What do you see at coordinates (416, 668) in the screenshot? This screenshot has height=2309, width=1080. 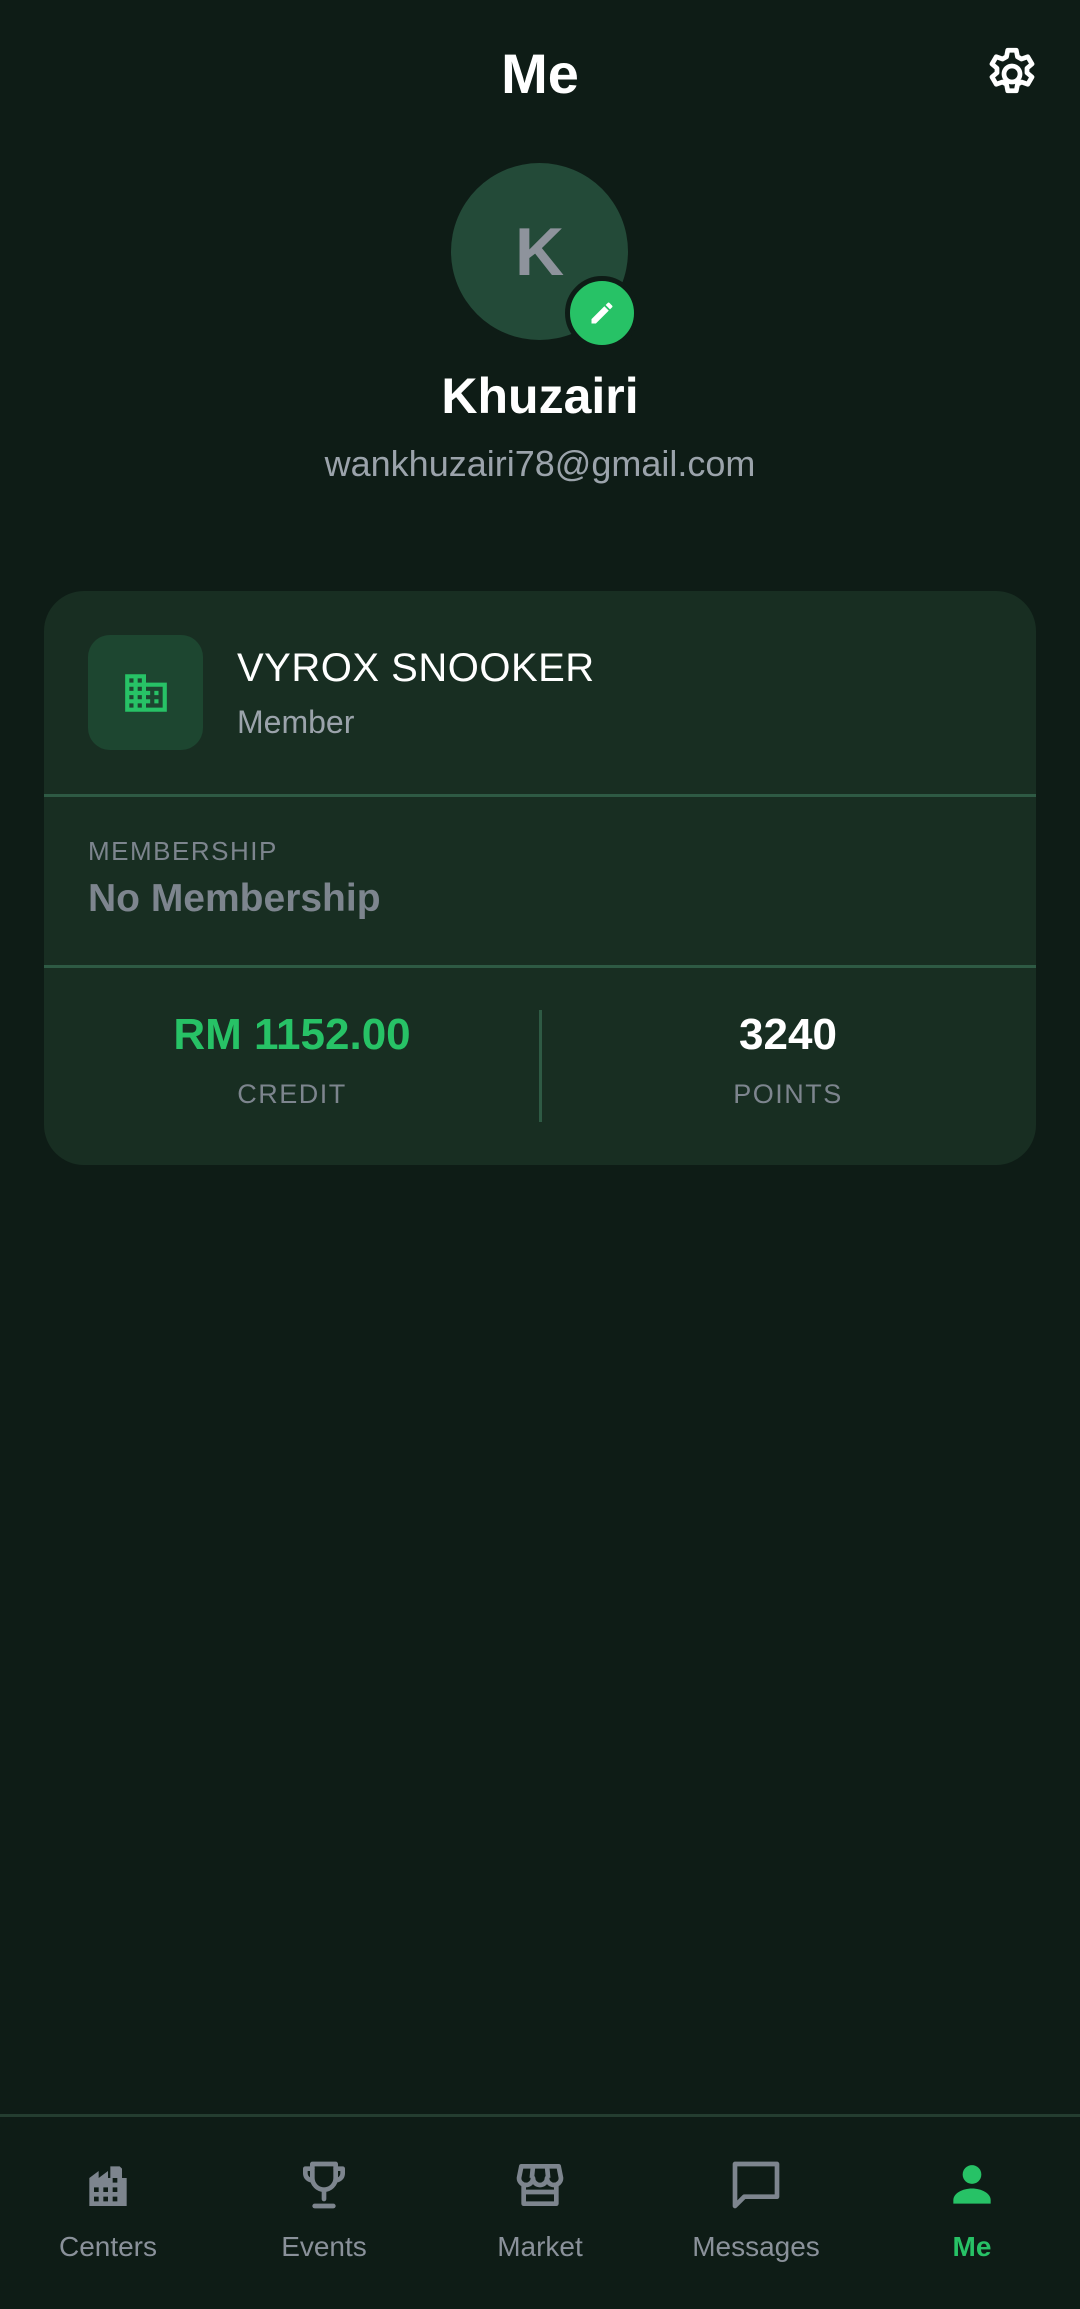 I see `club-name: VYROX SNOOKER` at bounding box center [416, 668].